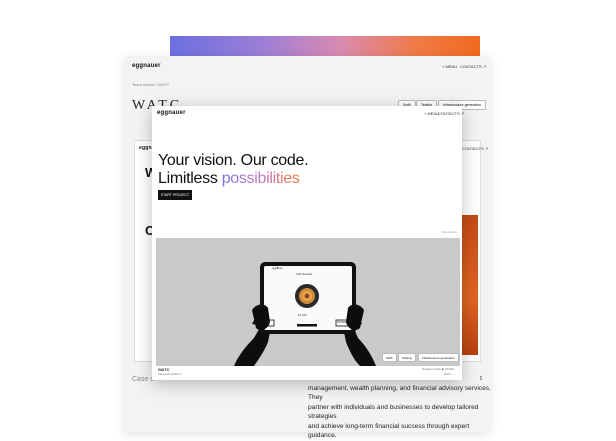 This screenshot has height=441, width=616. Describe the element at coordinates (438, 369) in the screenshot. I see `designed-with: Designed with ◆ FIGMA` at that location.